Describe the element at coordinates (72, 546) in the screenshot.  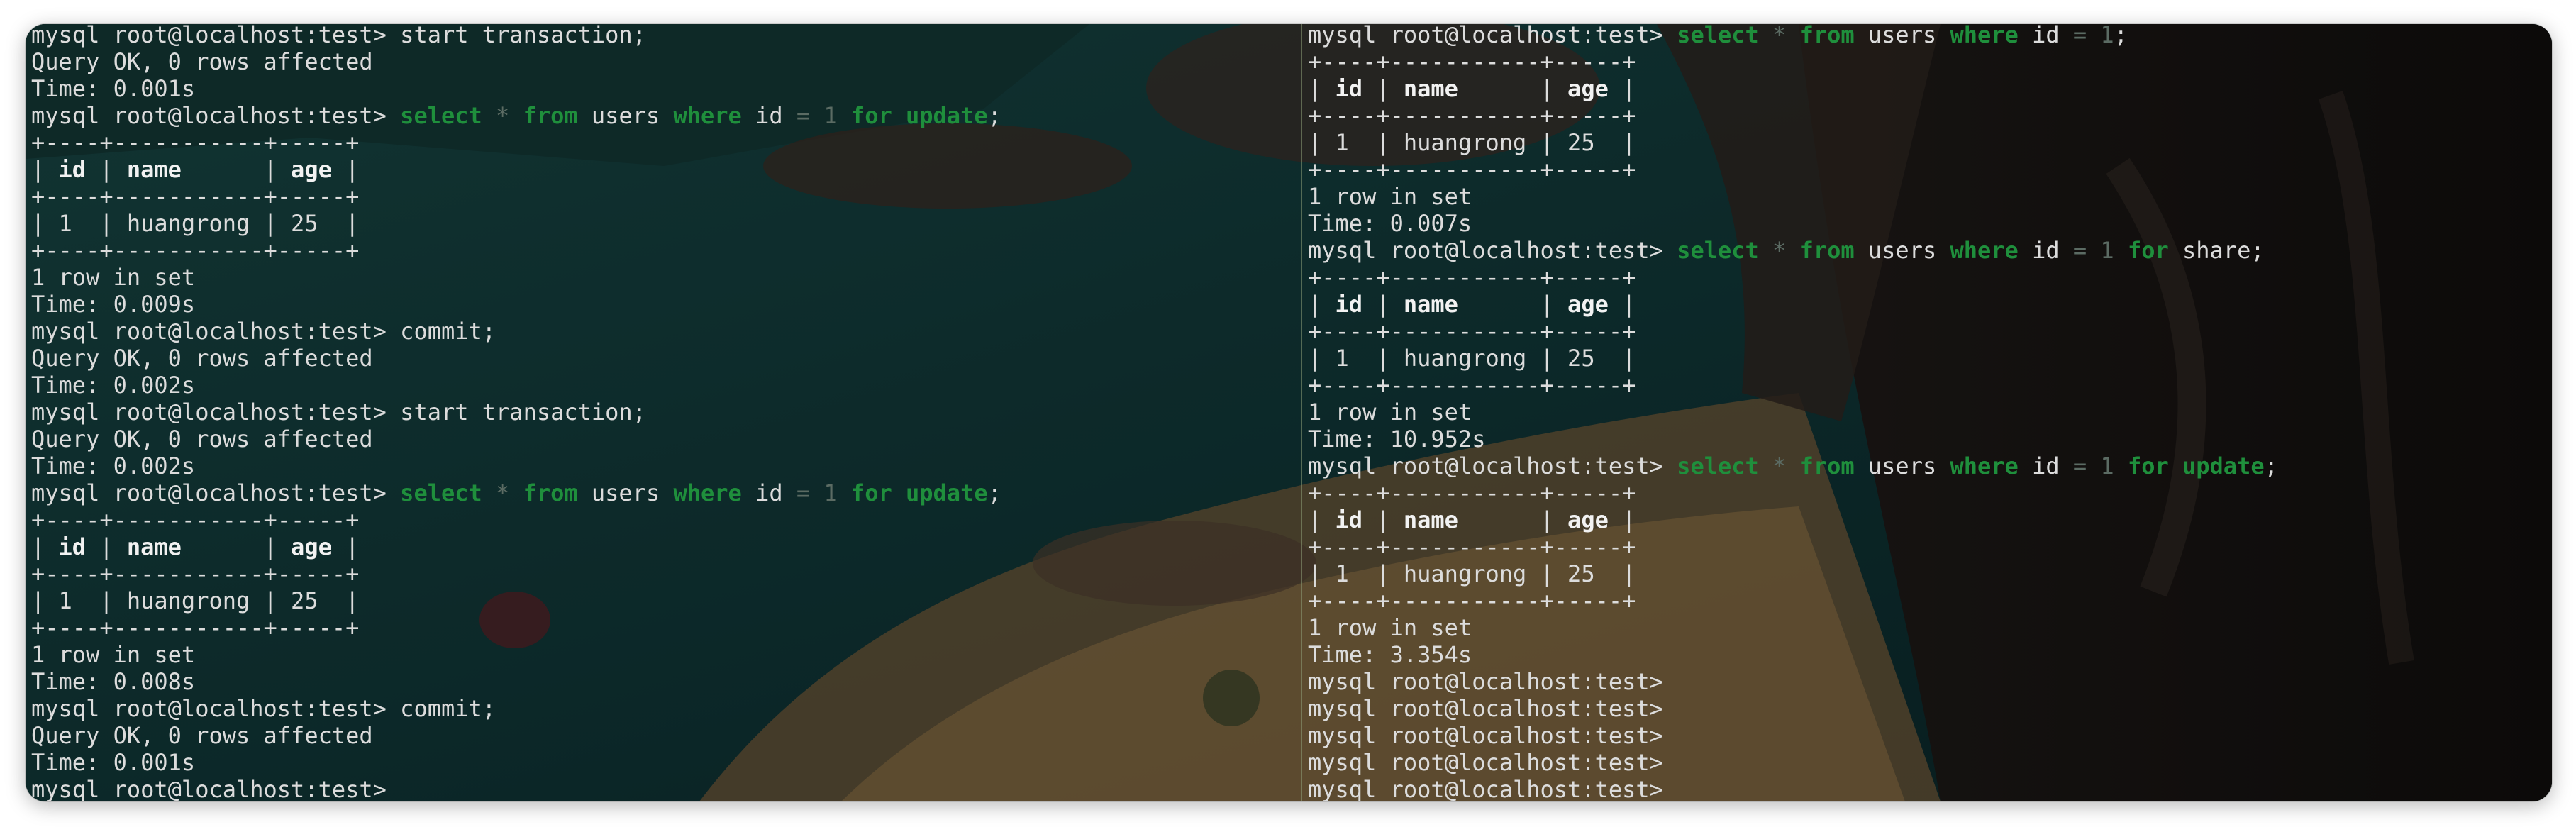
I see `table-header-cell: id` at that location.